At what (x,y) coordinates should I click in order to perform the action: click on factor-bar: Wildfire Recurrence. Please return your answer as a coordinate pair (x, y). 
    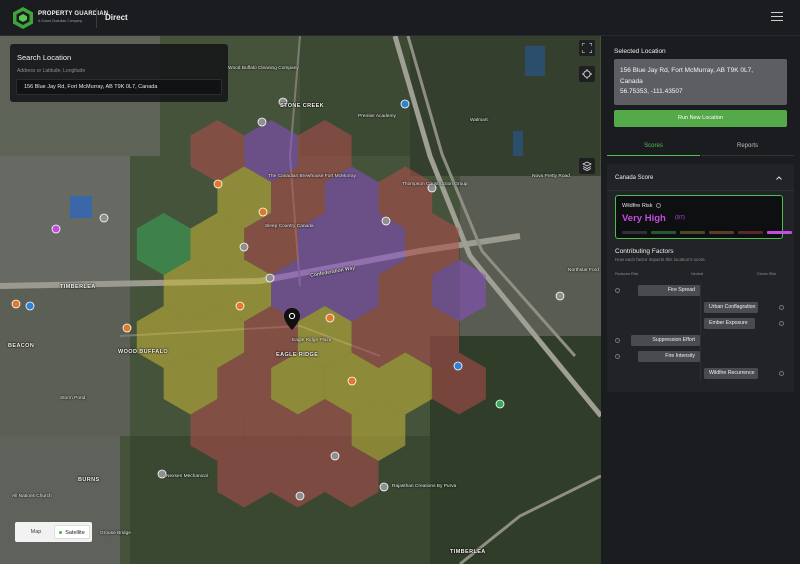
    Looking at the image, I should click on (731, 373).